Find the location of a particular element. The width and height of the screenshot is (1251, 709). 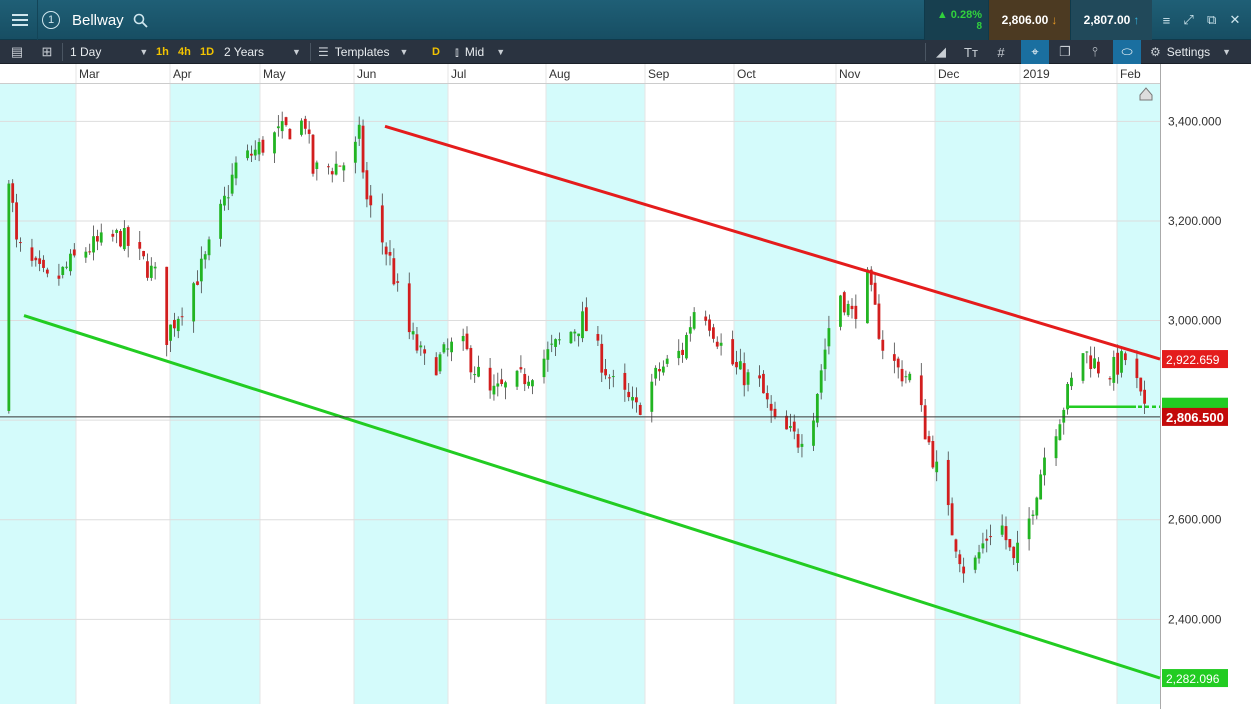

d-button: D is located at coordinates (436, 52).